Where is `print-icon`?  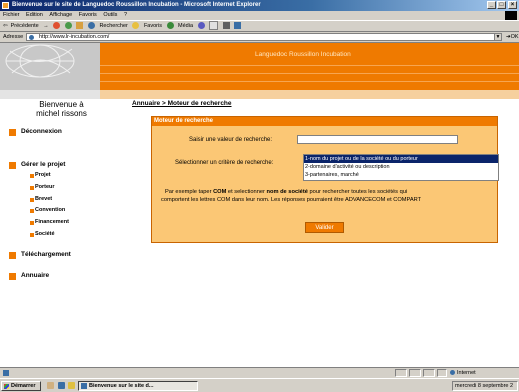 print-icon is located at coordinates (226, 26).